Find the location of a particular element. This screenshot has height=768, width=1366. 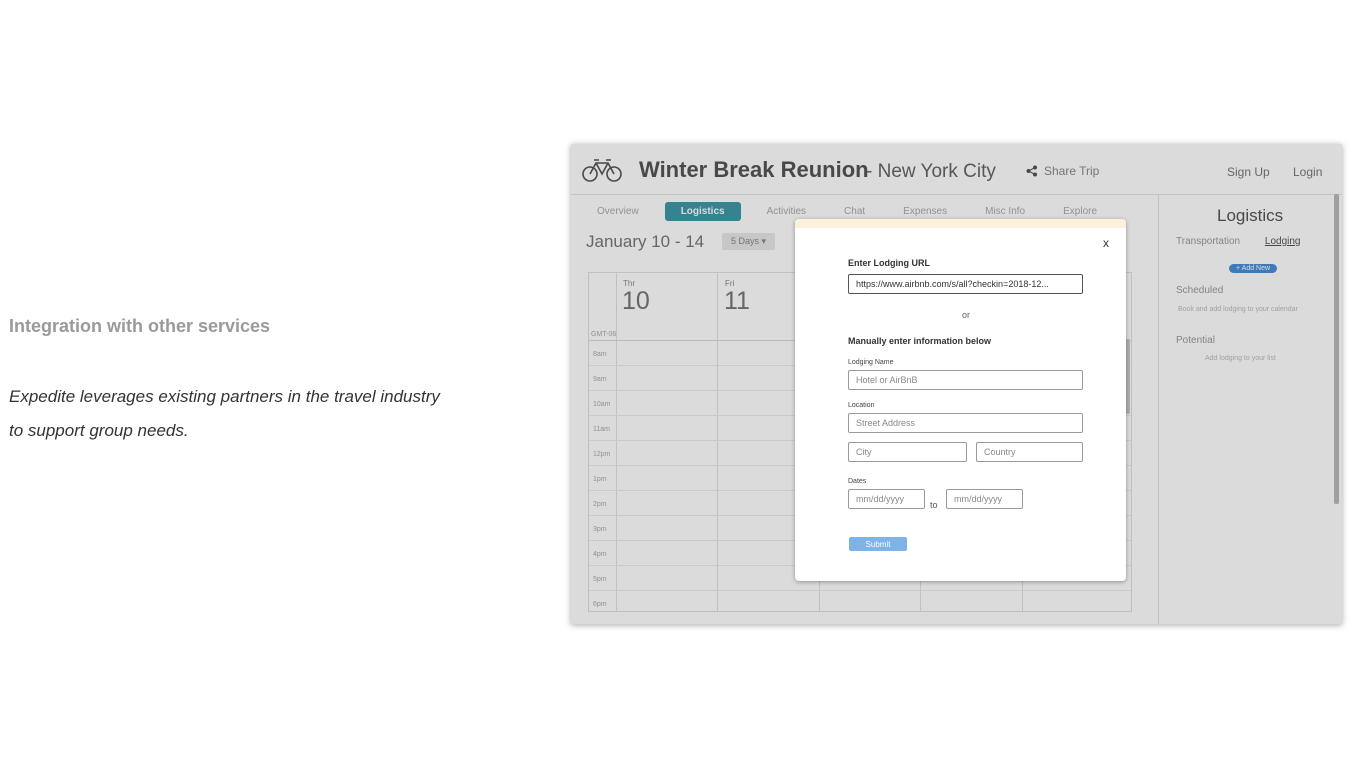

close-icon: x is located at coordinates (1106, 243).